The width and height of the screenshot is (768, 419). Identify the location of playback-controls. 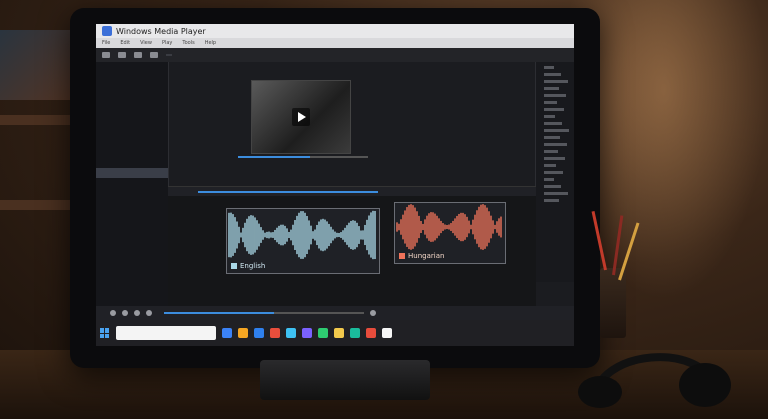
(335, 313).